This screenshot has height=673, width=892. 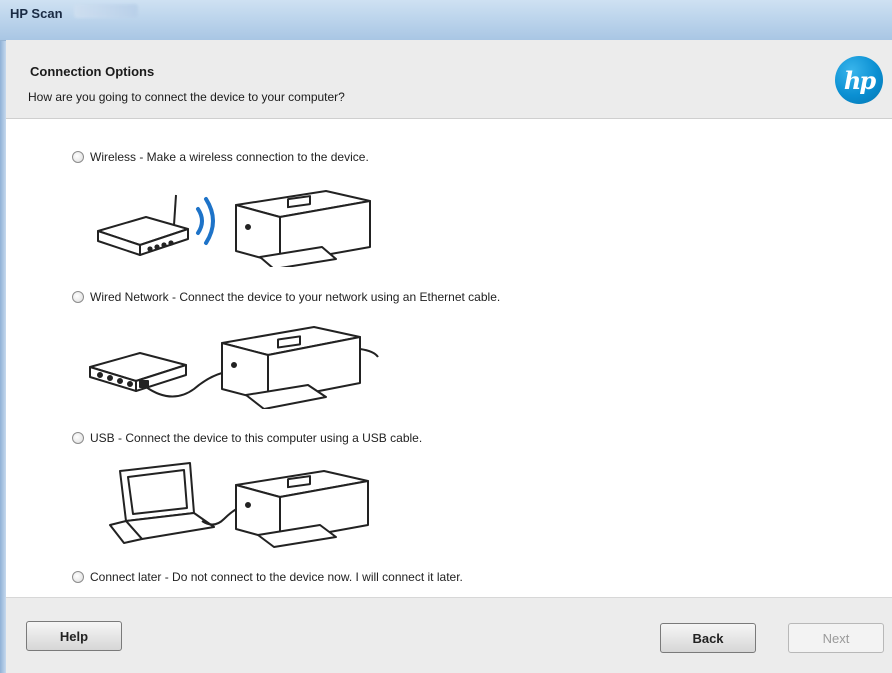 I want to click on window-title: HP Scan, so click(x=36, y=13).